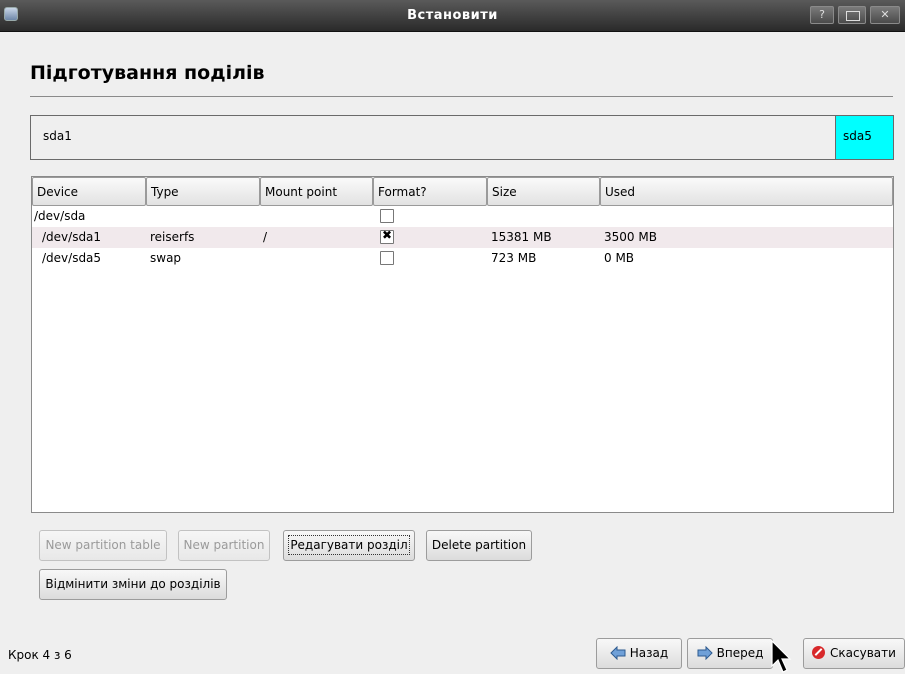 This screenshot has height=674, width=905. What do you see at coordinates (203, 191) in the screenshot?
I see `column-header-type: Type` at bounding box center [203, 191].